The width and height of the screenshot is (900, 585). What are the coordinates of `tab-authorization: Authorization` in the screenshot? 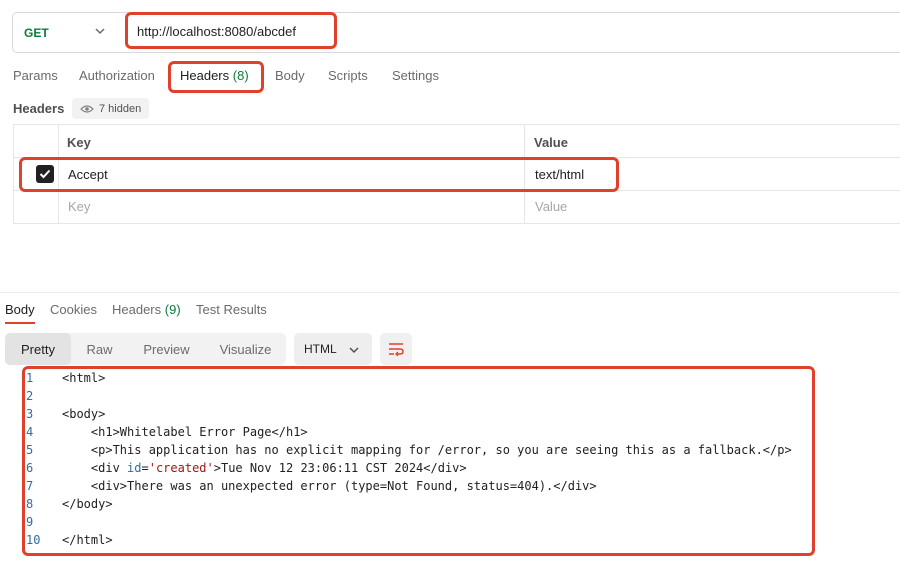 It's located at (117, 75).